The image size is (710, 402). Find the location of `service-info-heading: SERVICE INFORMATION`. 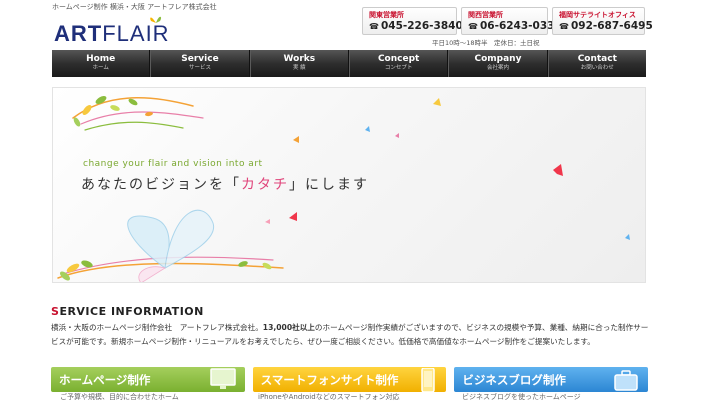

service-info-heading: SERVICE INFORMATION is located at coordinates (127, 311).